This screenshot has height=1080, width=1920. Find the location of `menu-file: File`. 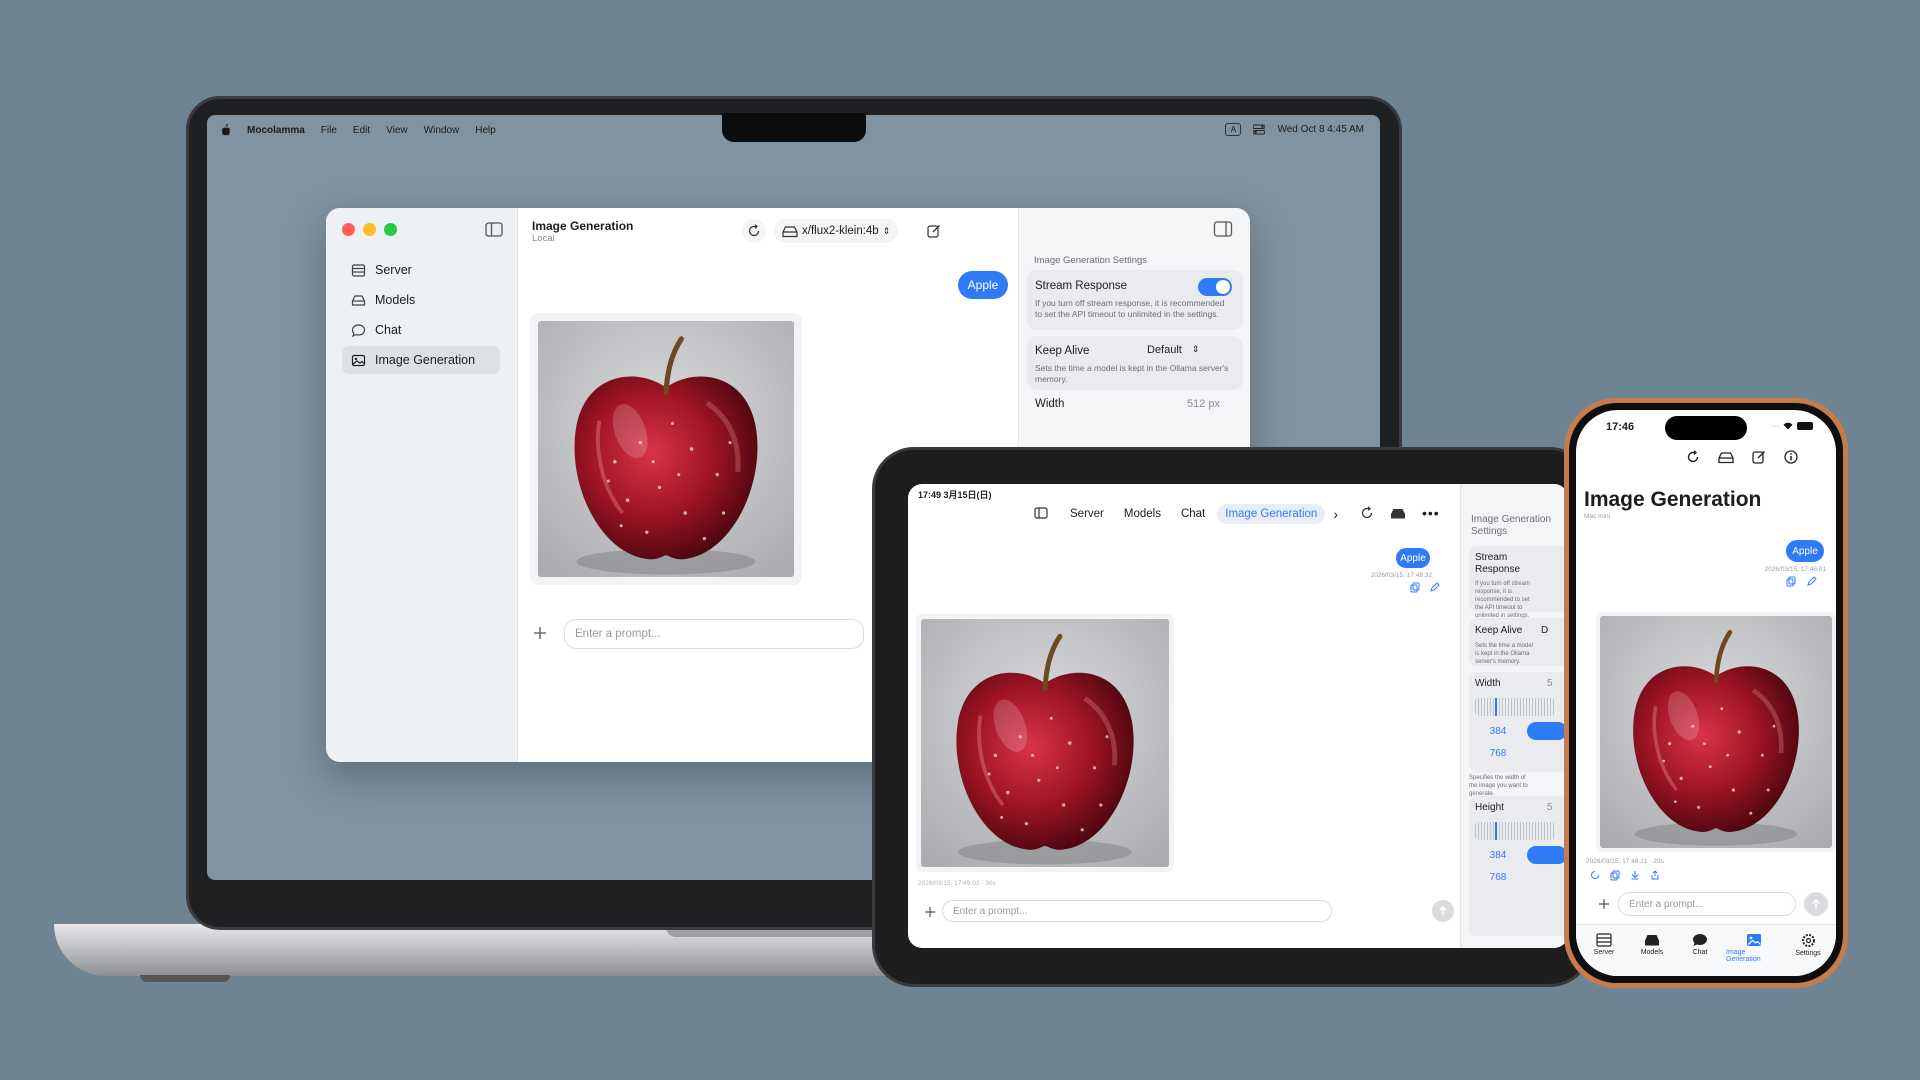

menu-file: File is located at coordinates (329, 130).